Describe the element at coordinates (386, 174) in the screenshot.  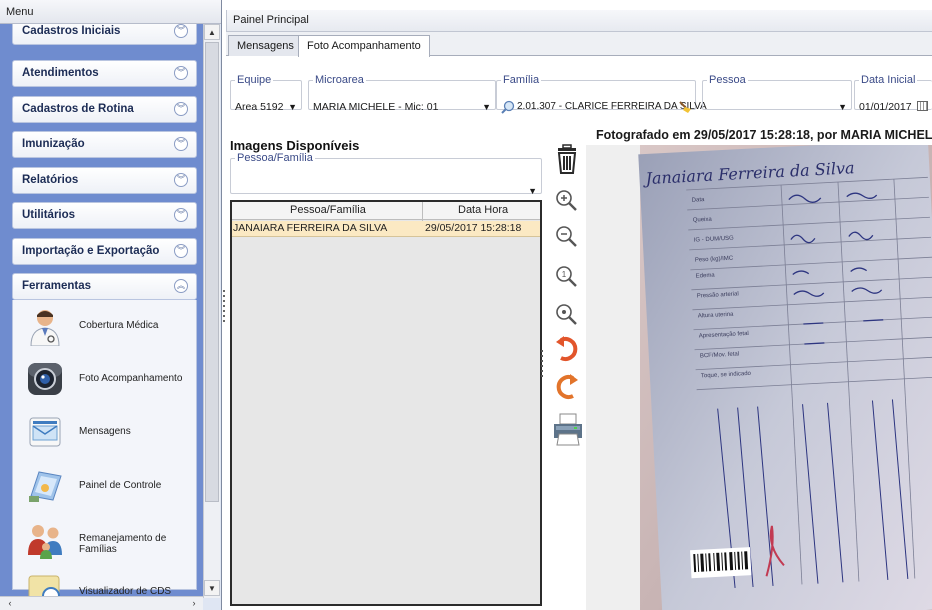
I see `pessoa-familia-select: Pessoa/Família ▼` at that location.